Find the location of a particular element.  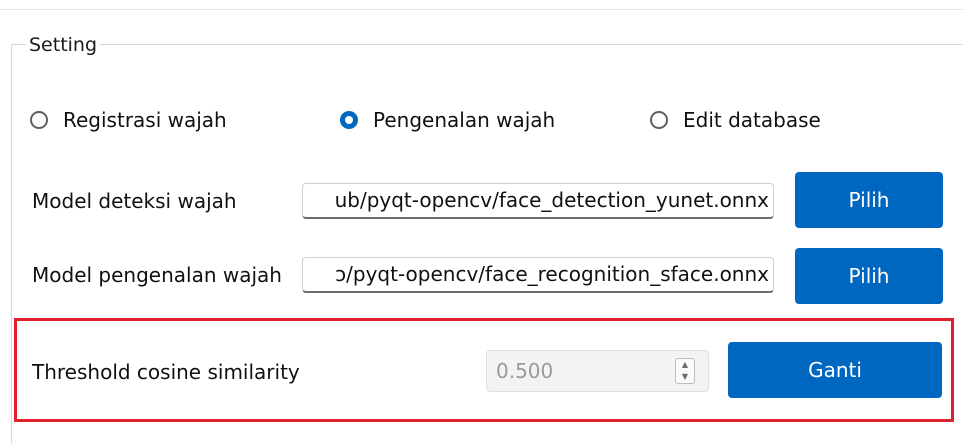

threshold-value: 0.500 is located at coordinates (525, 371).